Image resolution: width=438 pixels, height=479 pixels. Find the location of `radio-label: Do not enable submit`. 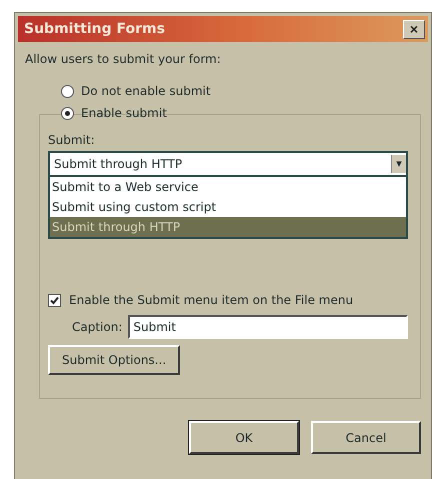

radio-label: Do not enable submit is located at coordinates (146, 91).